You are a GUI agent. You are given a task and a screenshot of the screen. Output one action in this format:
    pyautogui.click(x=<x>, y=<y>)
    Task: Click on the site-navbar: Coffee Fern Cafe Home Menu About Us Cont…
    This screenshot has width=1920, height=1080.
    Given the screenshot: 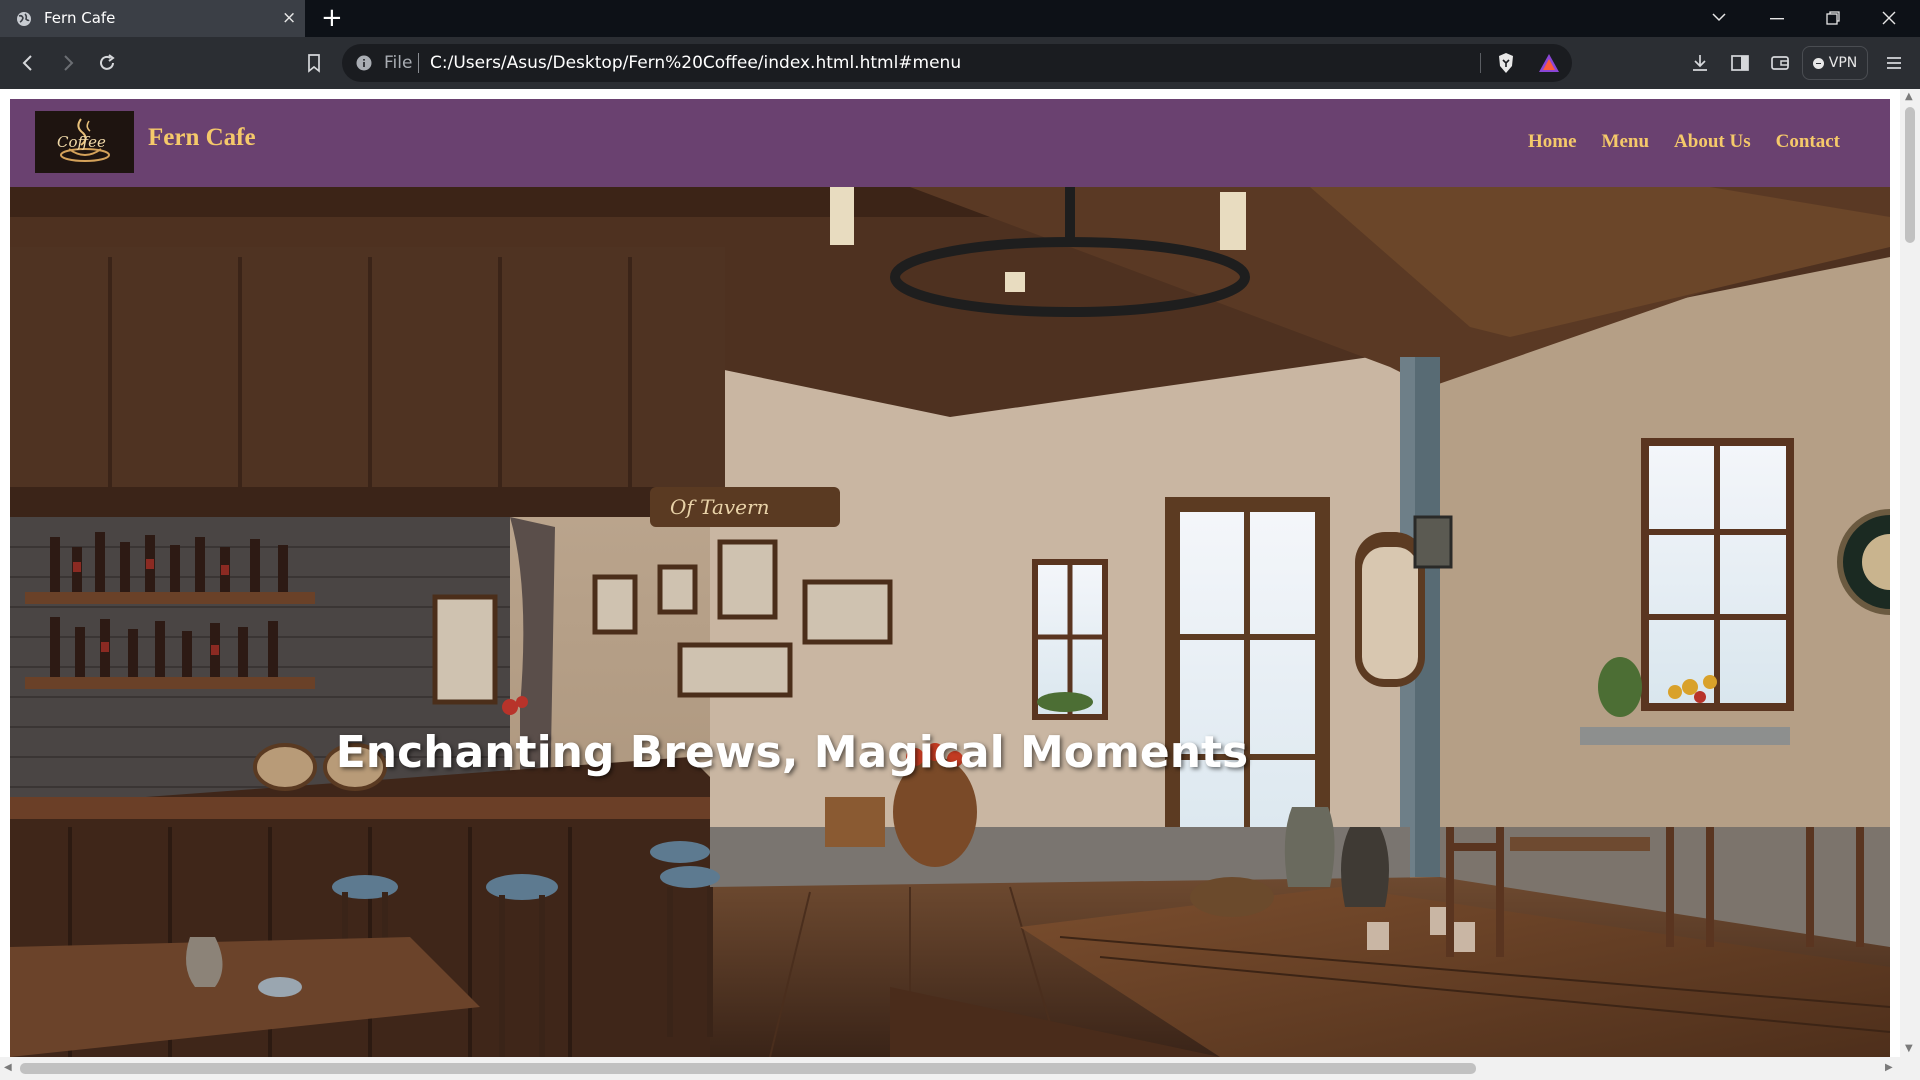 What is the action you would take?
    pyautogui.click(x=950, y=143)
    